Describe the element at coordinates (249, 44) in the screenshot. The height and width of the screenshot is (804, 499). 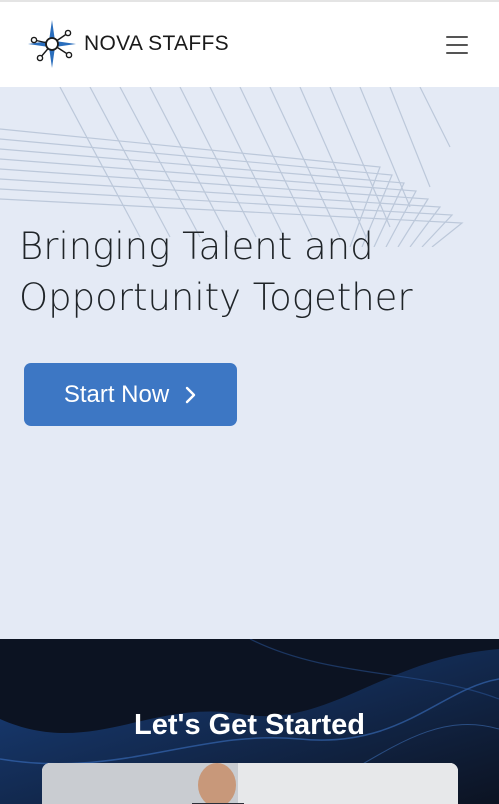
I see `site-header: NOVA STAFFS` at that location.